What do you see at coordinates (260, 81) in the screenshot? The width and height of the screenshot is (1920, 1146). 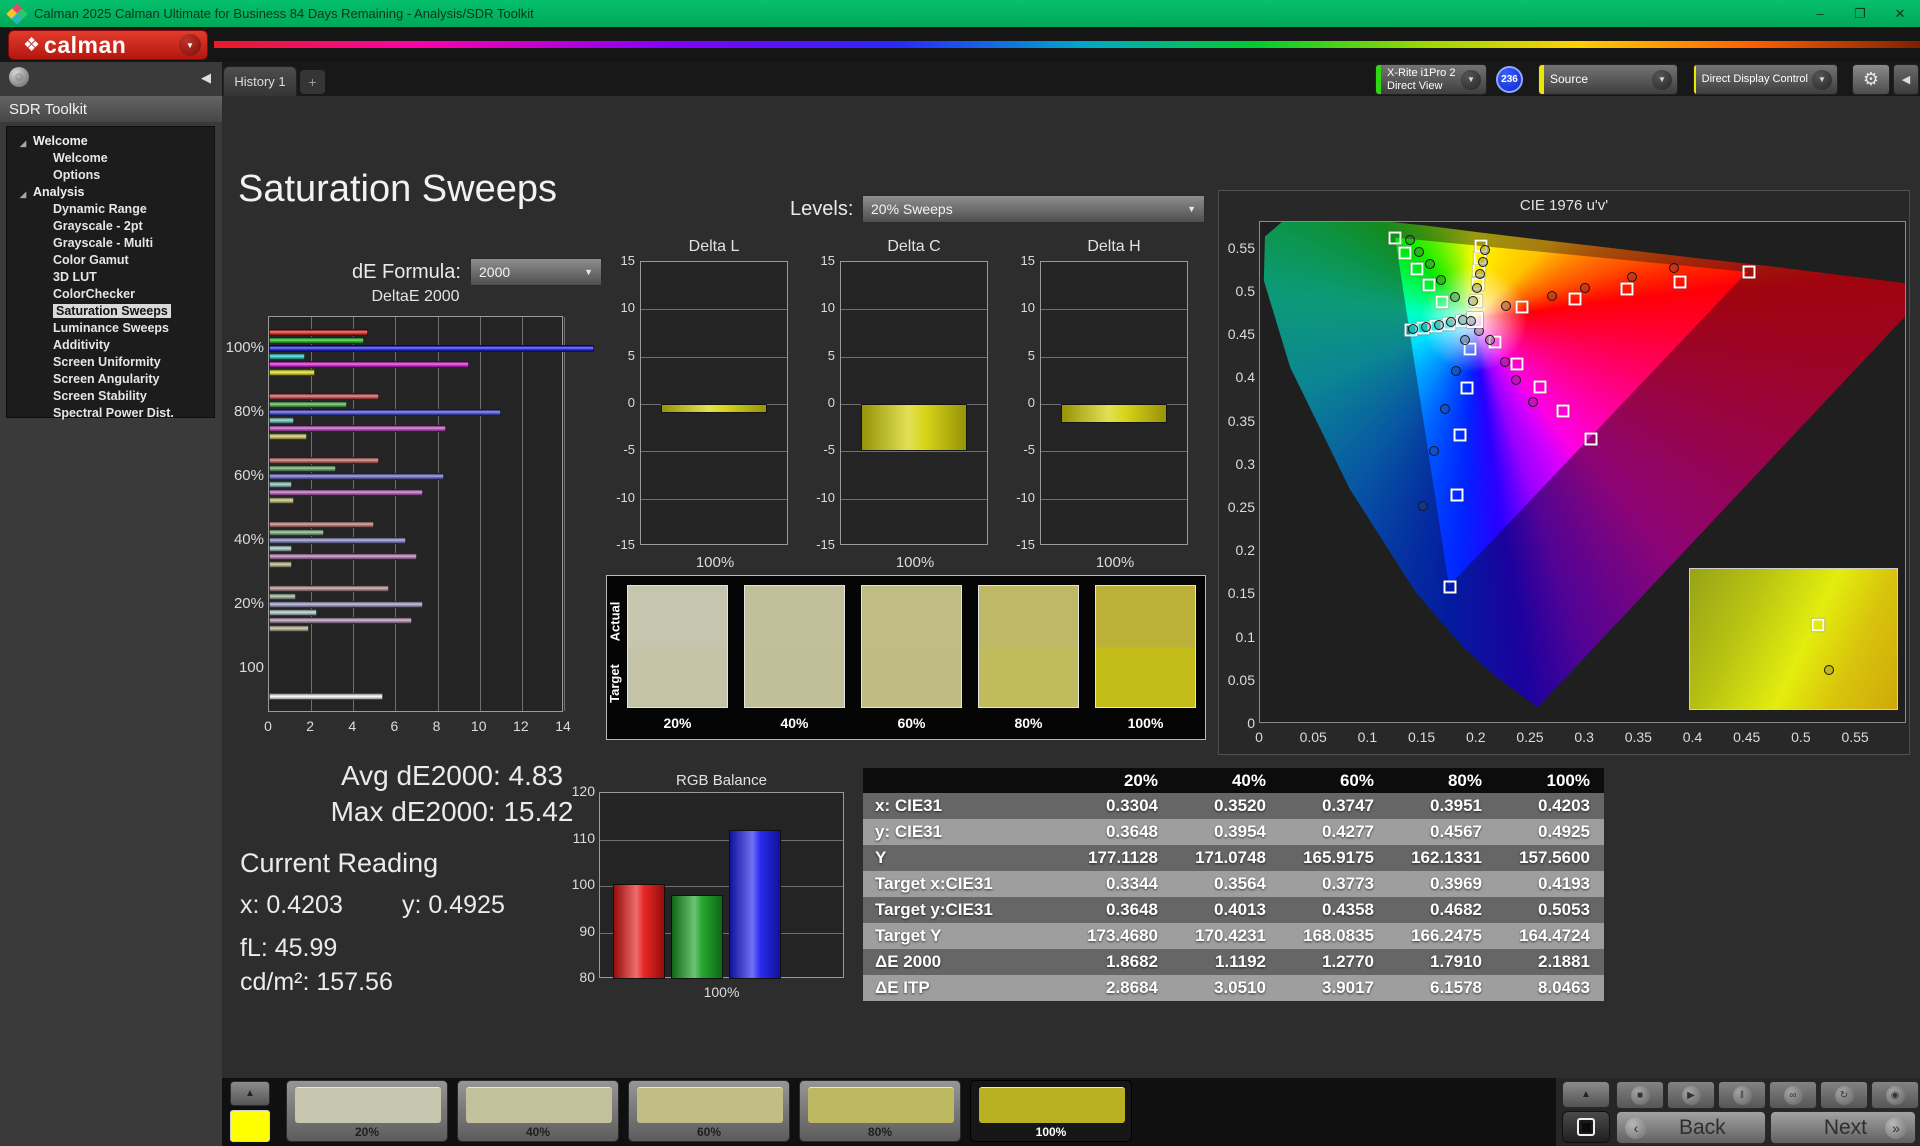 I see `tab-history-1: History 1` at bounding box center [260, 81].